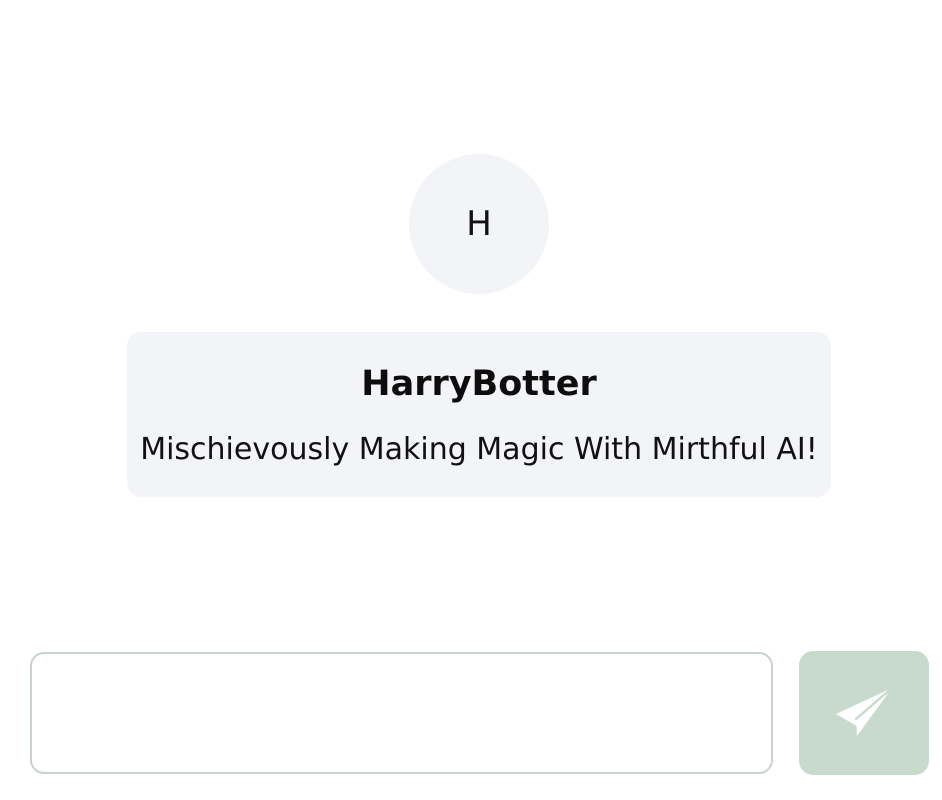 Image resolution: width=942 pixels, height=800 pixels. Describe the element at coordinates (401, 713) in the screenshot. I see `message-input` at that location.